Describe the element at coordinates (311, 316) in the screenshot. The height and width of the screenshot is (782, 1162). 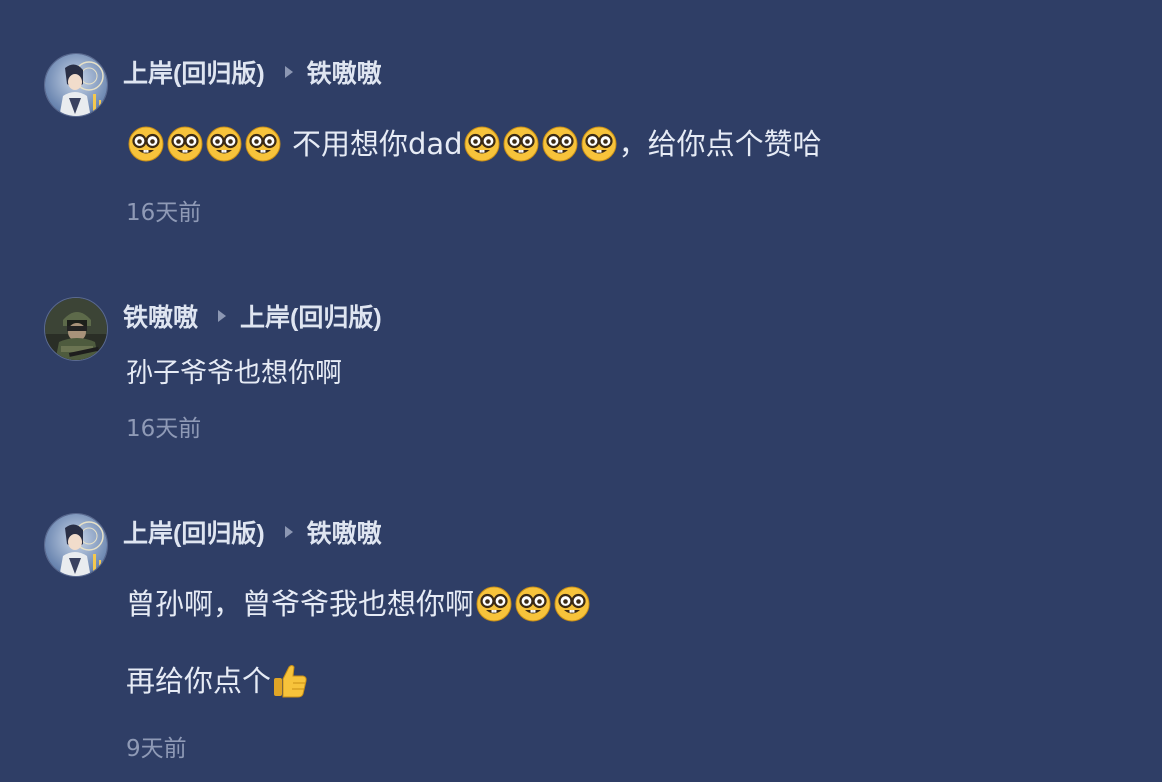
I see `reply-to-name: 上岸(回归版)` at that location.